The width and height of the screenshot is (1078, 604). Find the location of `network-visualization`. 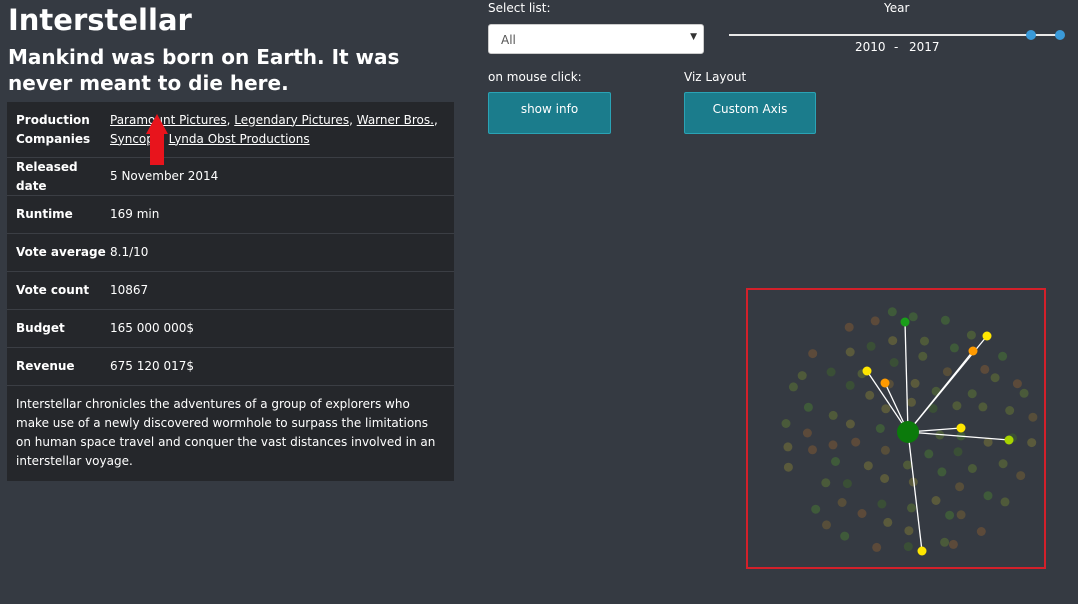

network-visualization is located at coordinates (896, 428).